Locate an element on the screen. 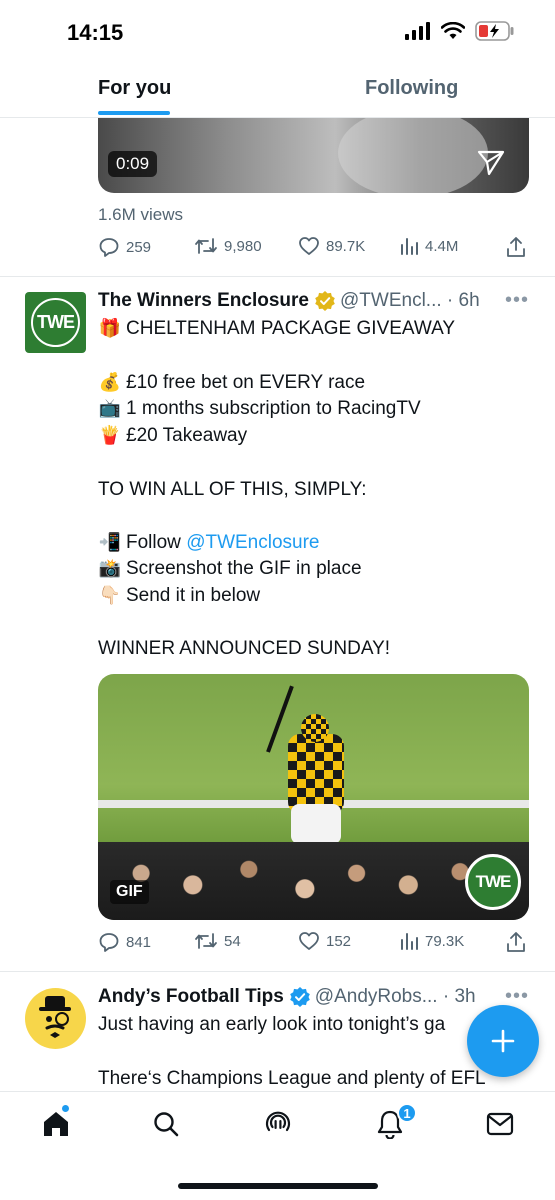  tweet-text: WINNER ANNOUNCED SUNDAY! is located at coordinates (244, 648).